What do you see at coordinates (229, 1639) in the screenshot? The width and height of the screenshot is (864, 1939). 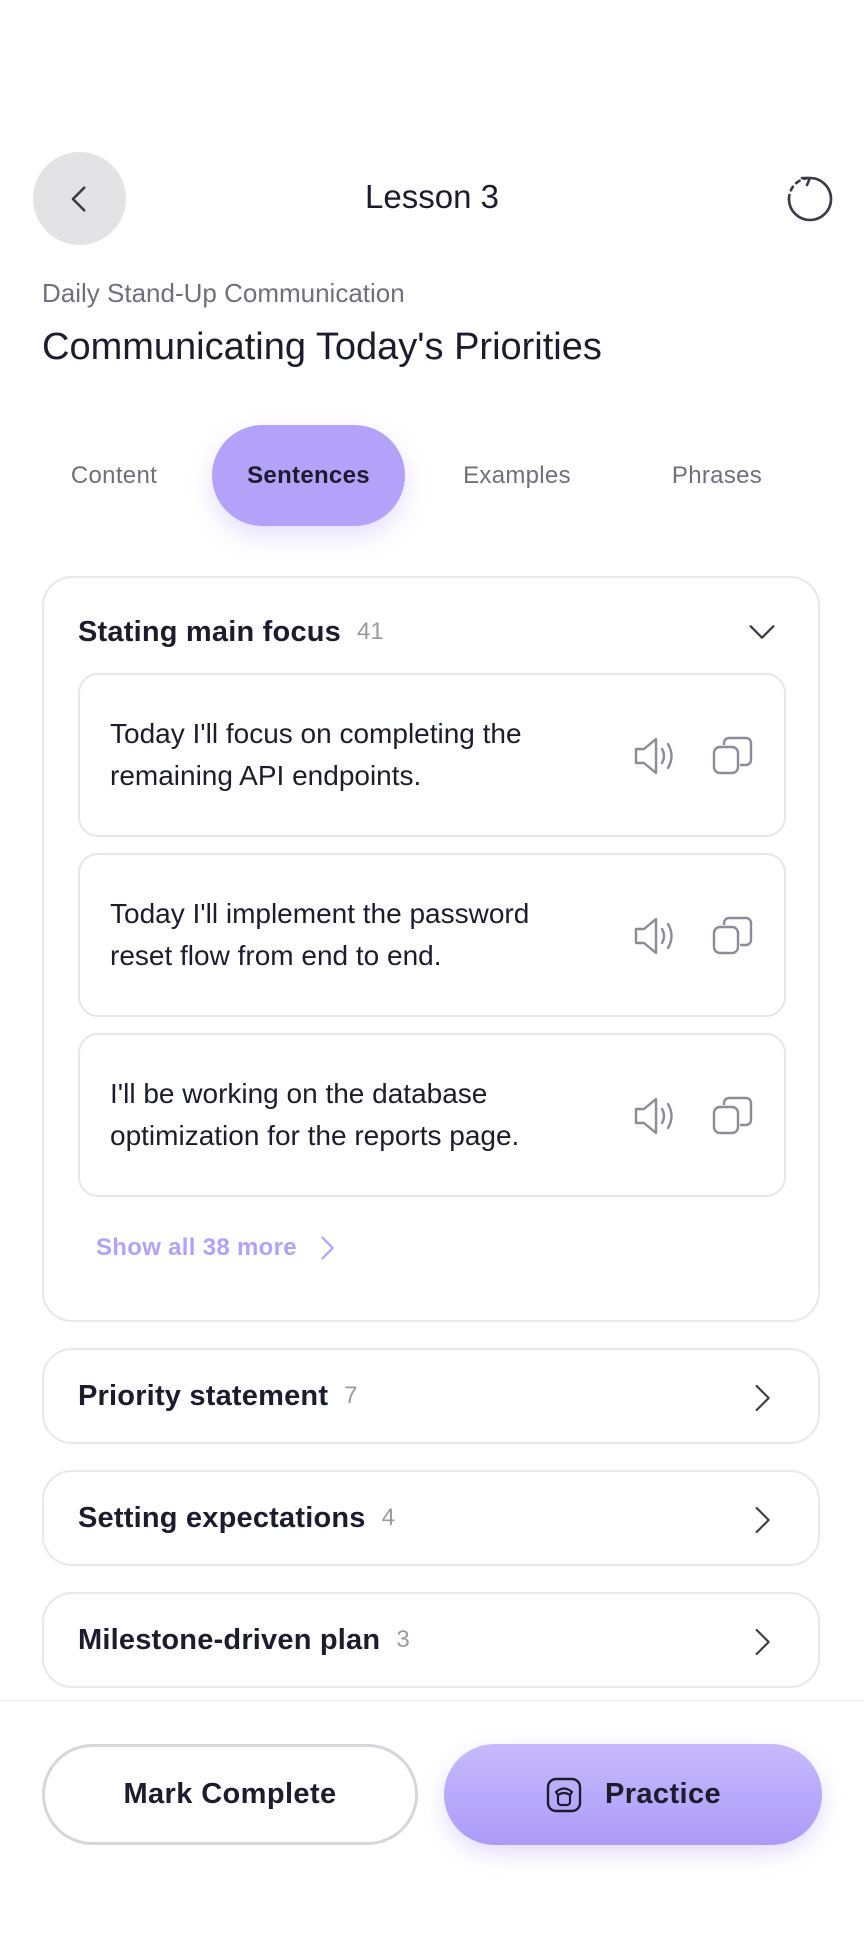 I see `group-label: Milestone-driven plan` at bounding box center [229, 1639].